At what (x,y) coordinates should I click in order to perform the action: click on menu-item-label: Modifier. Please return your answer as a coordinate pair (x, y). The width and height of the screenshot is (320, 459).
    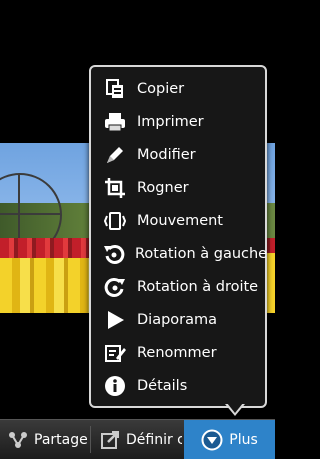
    Looking at the image, I should click on (166, 155).